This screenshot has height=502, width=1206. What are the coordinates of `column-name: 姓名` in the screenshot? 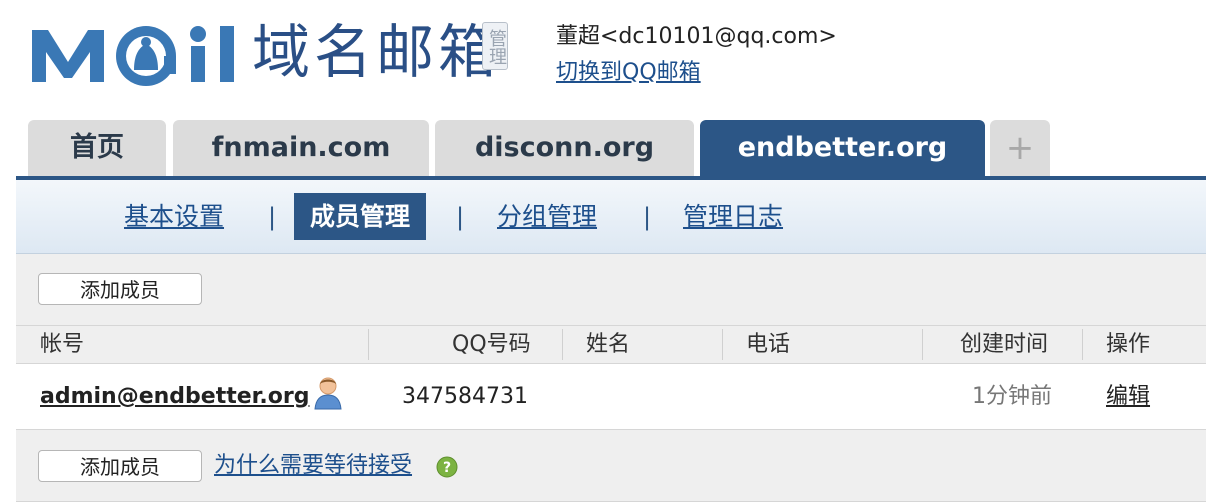 It's located at (608, 344).